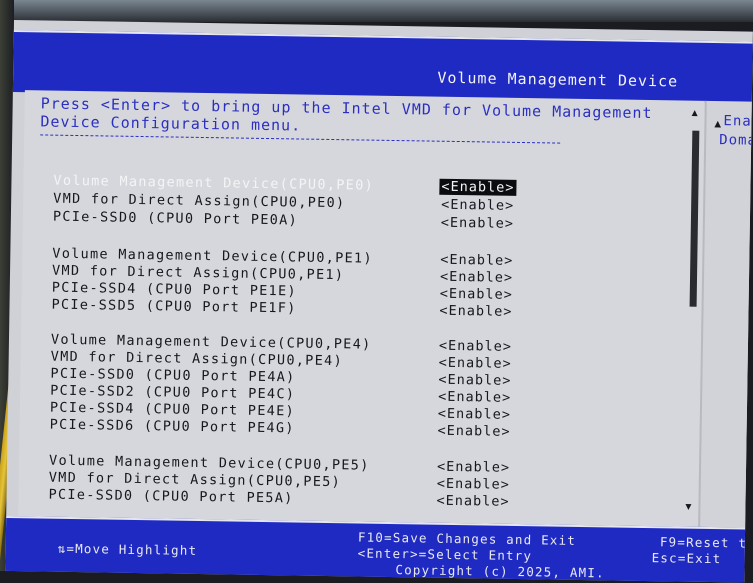 The width and height of the screenshot is (753, 583). What do you see at coordinates (695, 113) in the screenshot?
I see `scroll-up-arrow-icon: ▲` at bounding box center [695, 113].